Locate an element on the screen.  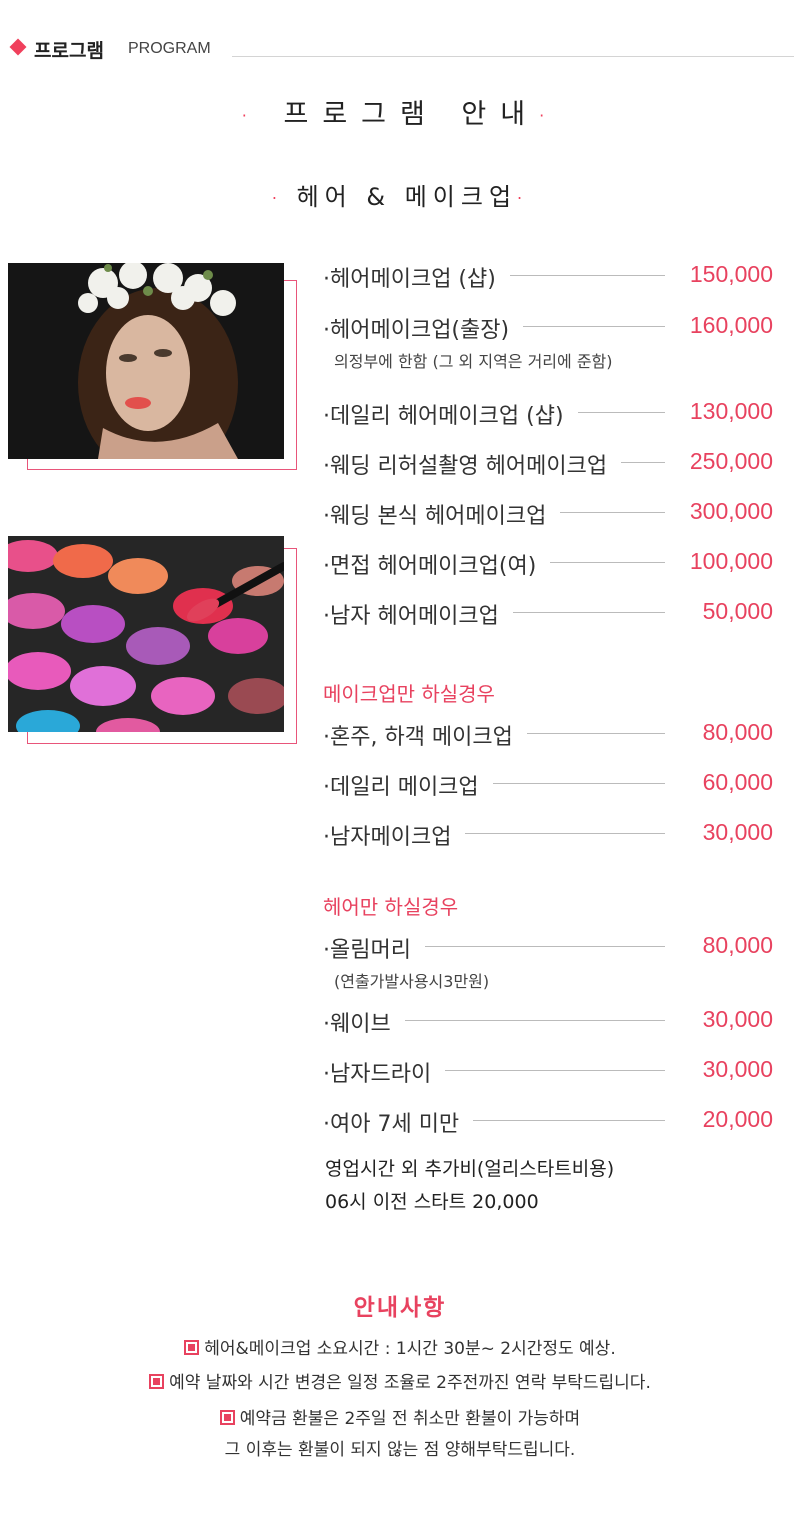
price-row: ·올림머리 80,000 is located at coordinates (548, 948).